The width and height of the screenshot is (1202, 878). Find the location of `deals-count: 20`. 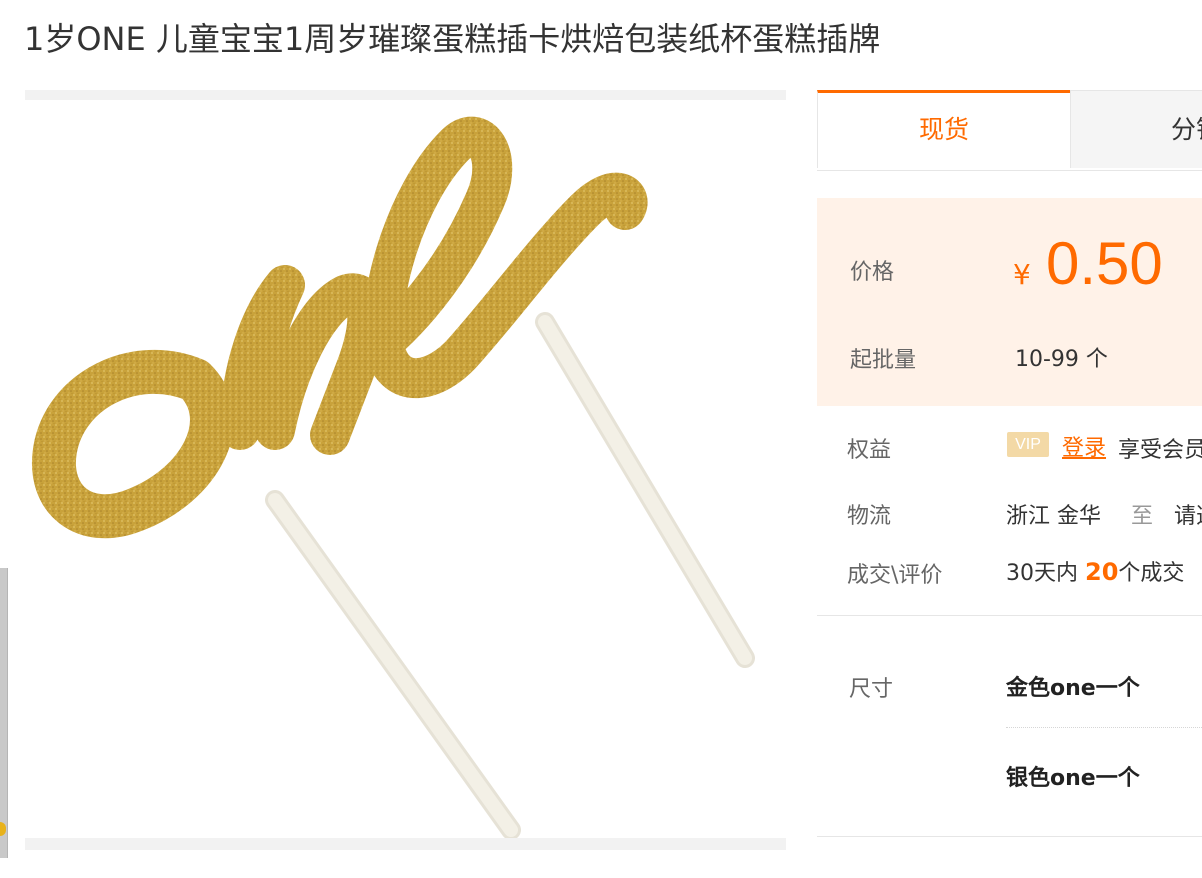

deals-count: 20 is located at coordinates (1102, 572).